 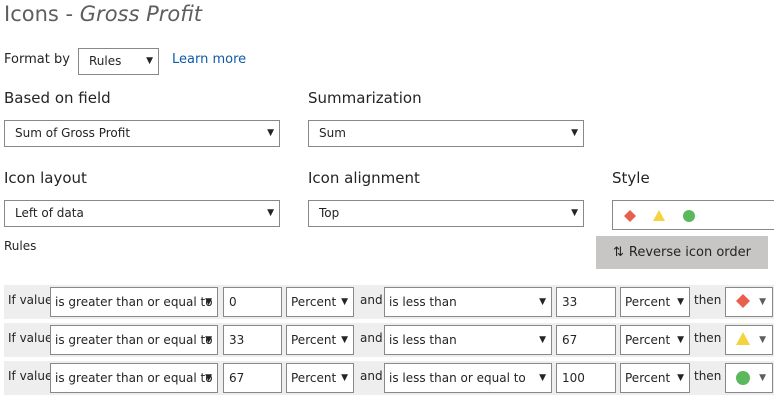 I want to click on icon-alignment-dropdown: Top ▼, so click(x=446, y=213).